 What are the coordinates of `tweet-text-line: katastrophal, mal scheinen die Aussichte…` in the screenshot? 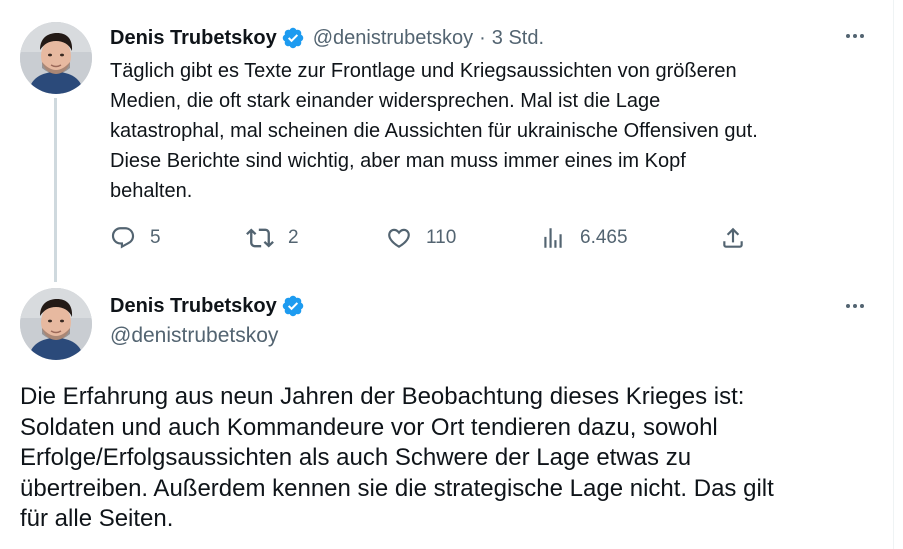 It's located at (434, 131).